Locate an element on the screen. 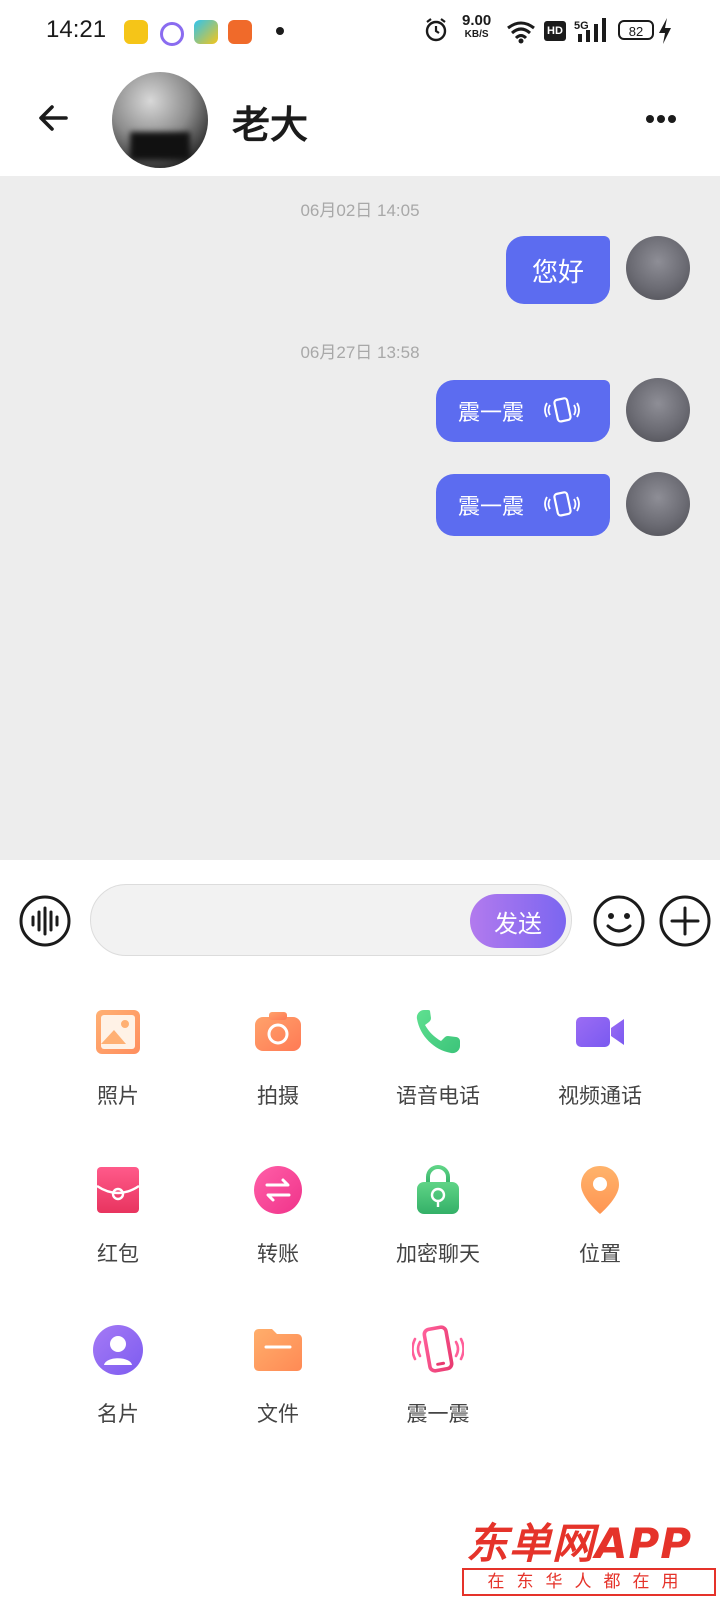  tool-file: 文件 is located at coordinates (278, 1363).